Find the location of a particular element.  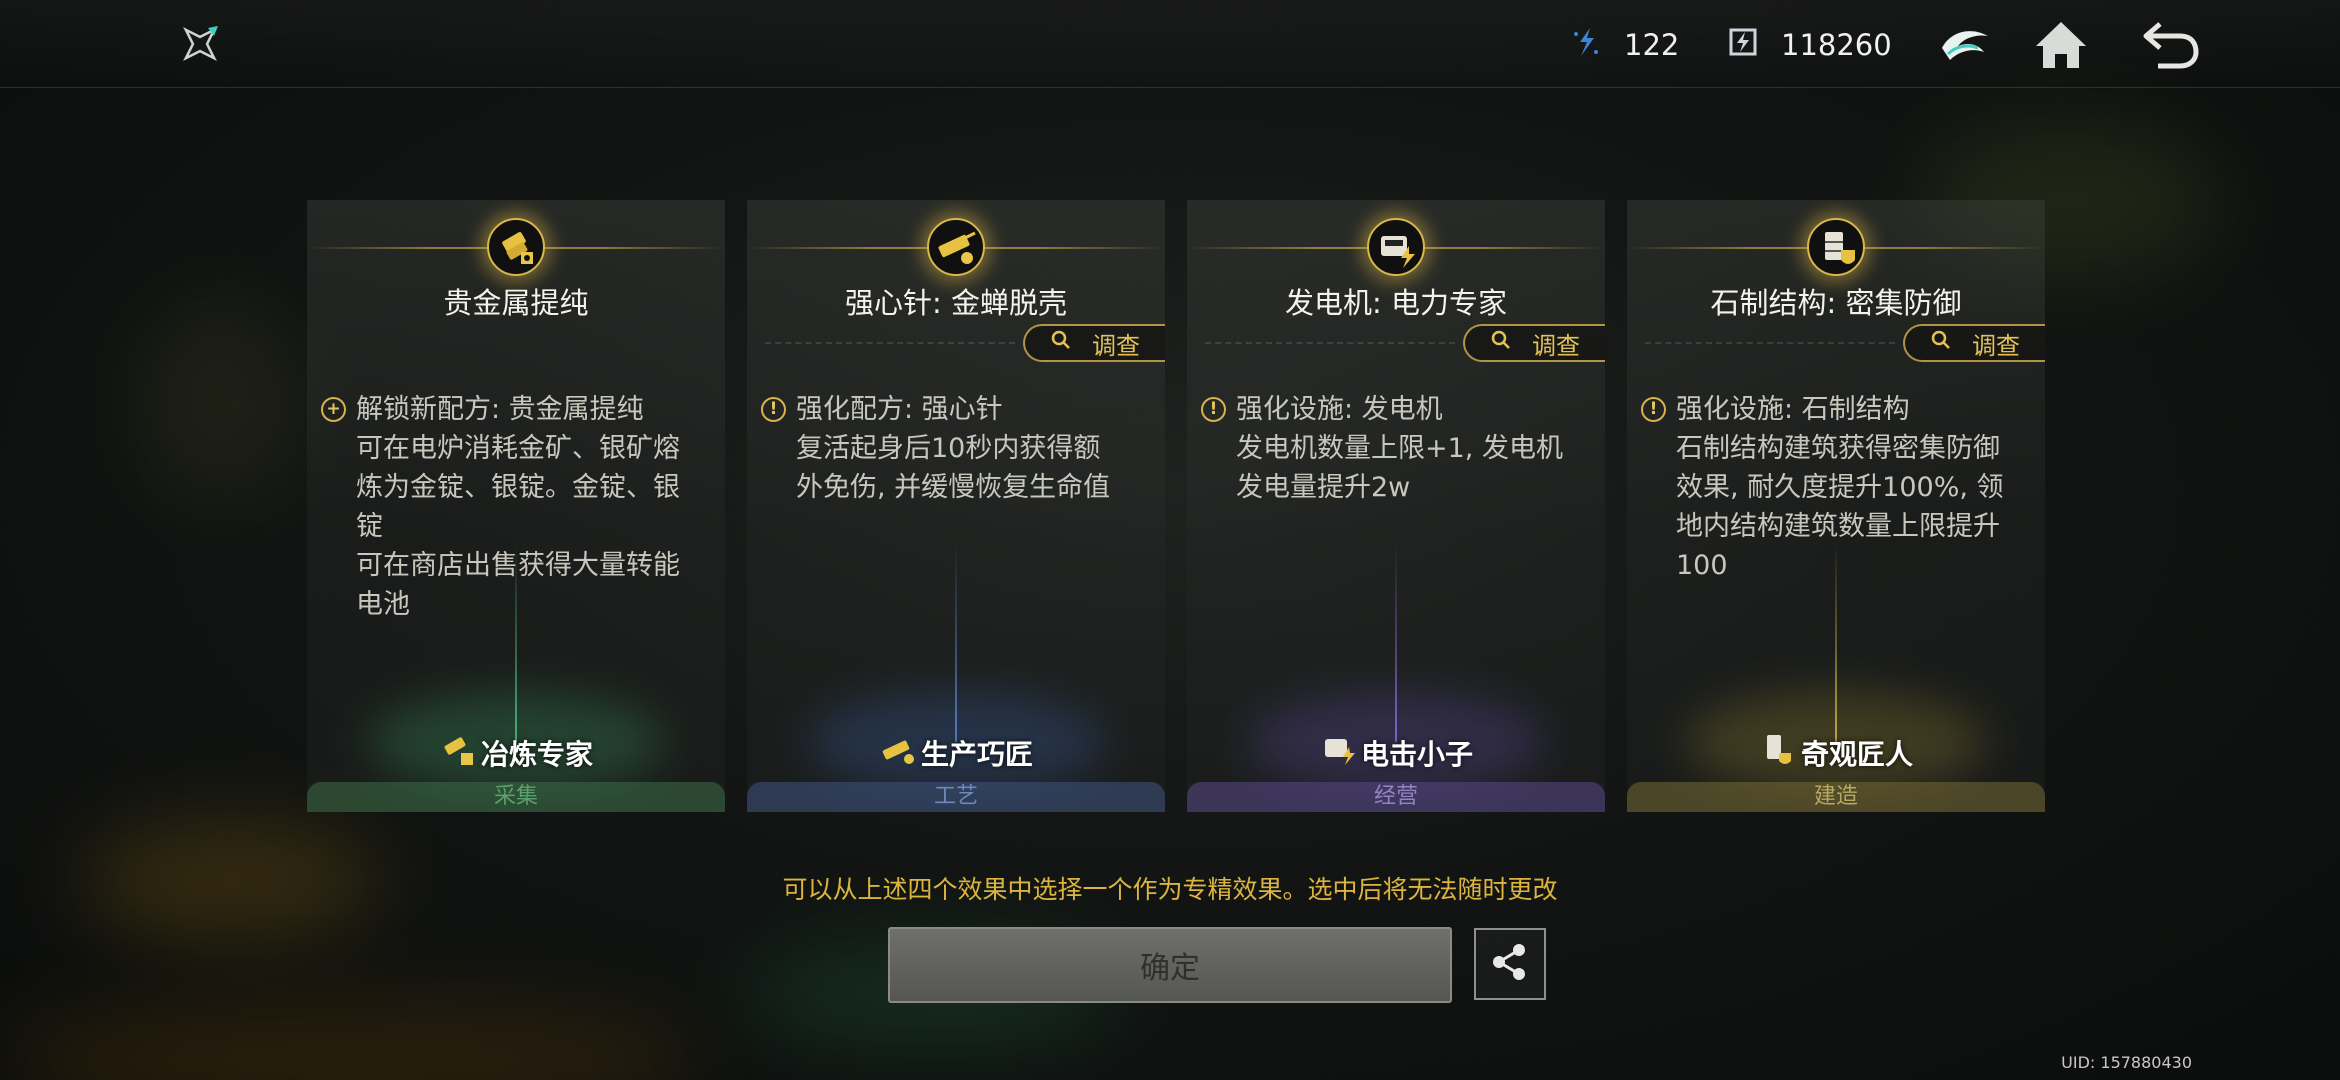

effect-line: 炼为金锭、银锭。金锭、银锭 is located at coordinates (518, 507).